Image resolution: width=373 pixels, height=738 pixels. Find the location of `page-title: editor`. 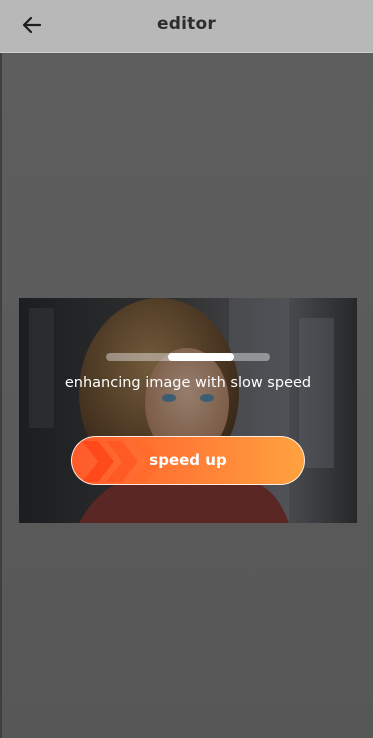

page-title: editor is located at coordinates (186, 24).